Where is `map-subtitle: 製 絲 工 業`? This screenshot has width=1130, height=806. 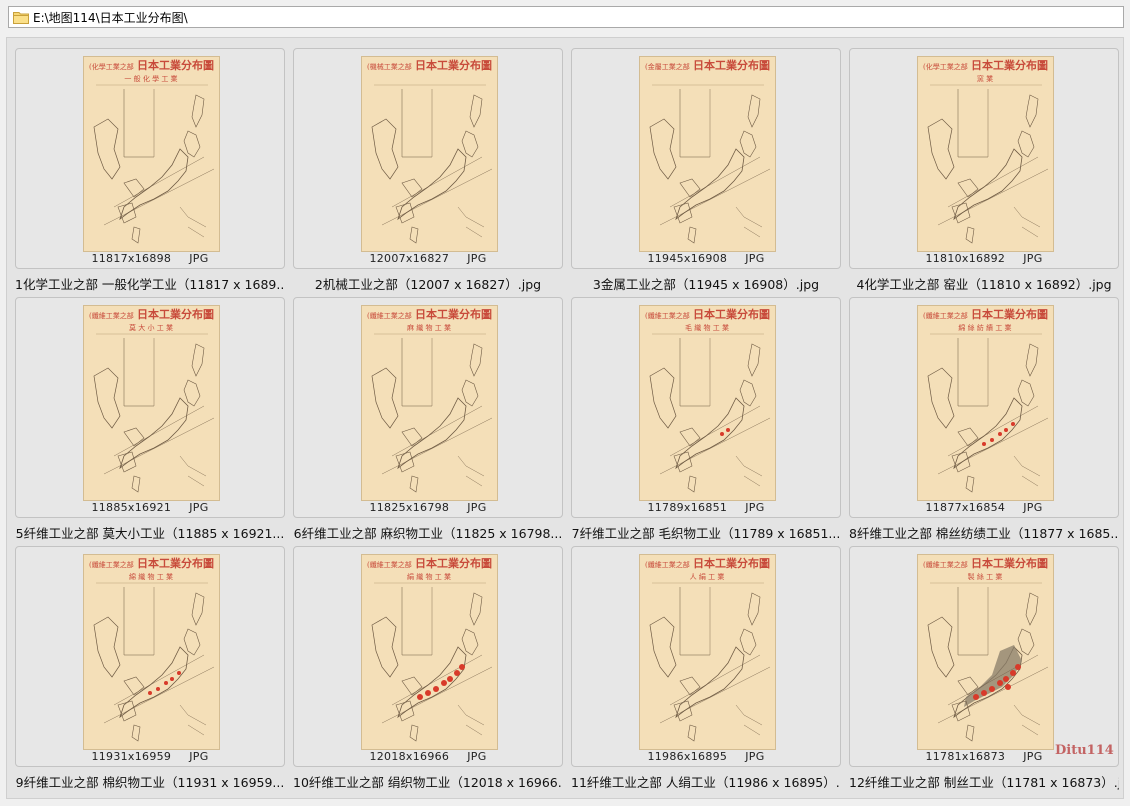
map-subtitle: 製 絲 工 業 is located at coordinates (985, 576).